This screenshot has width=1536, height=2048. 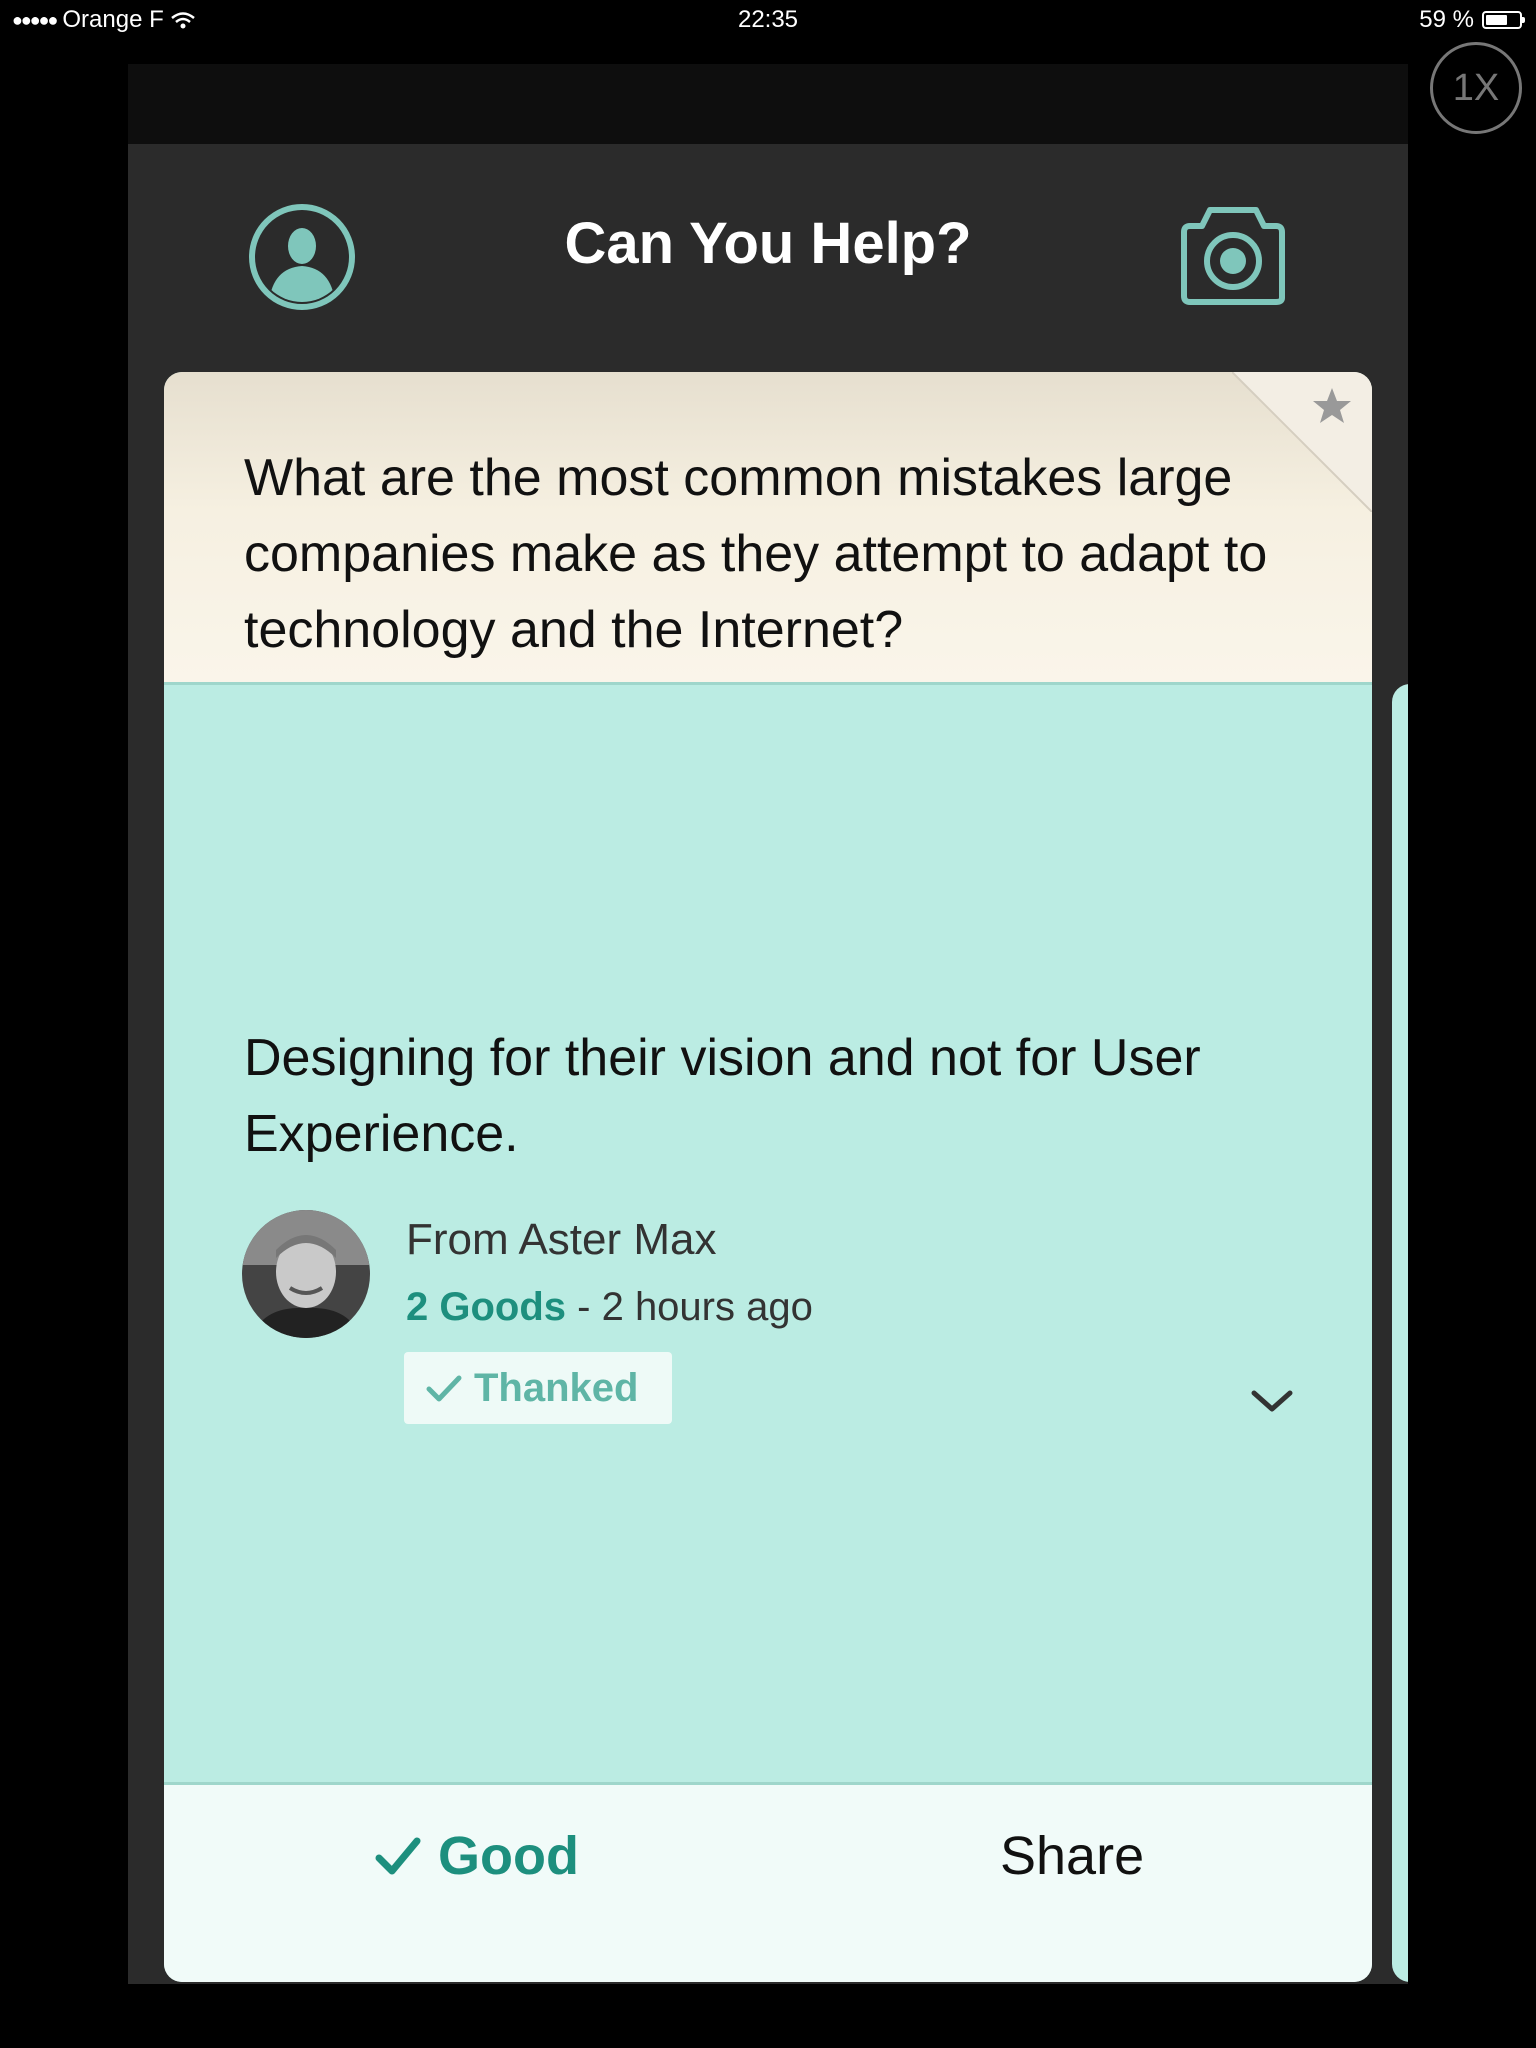 I want to click on card-footer: Good Share, so click(x=768, y=1882).